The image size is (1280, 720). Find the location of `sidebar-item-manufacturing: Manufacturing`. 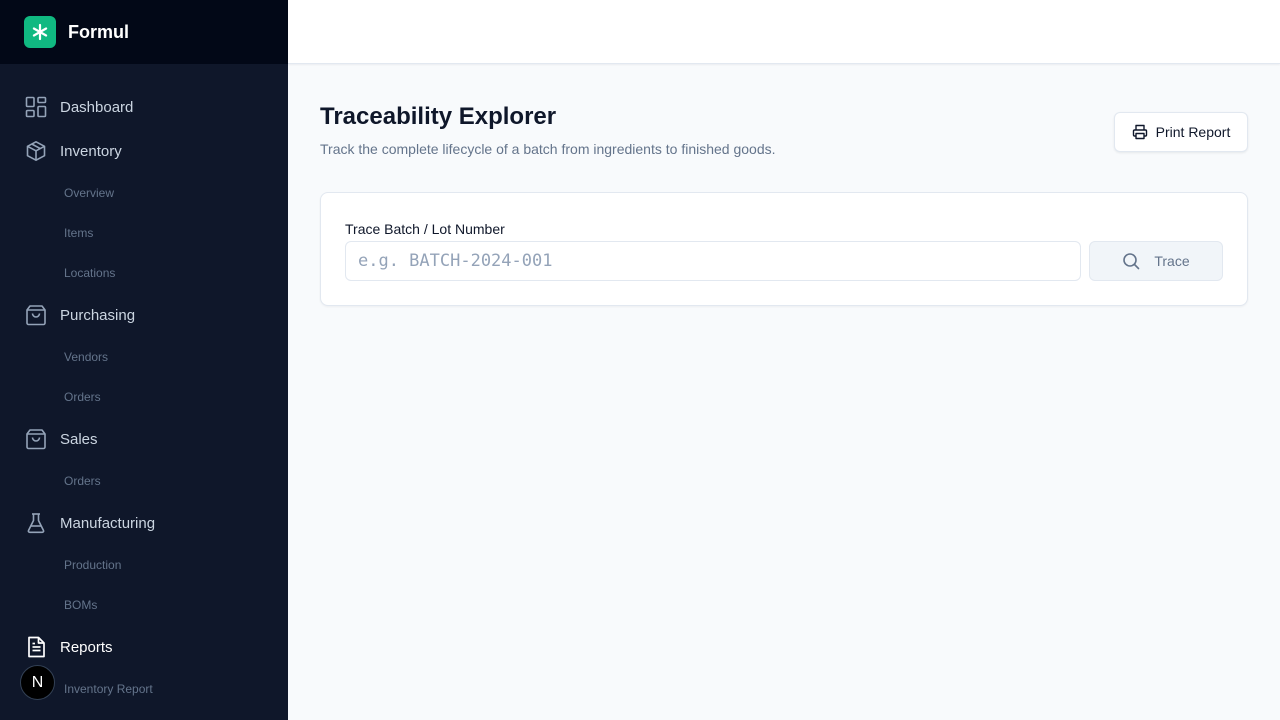

sidebar-item-manufacturing: Manufacturing is located at coordinates (144, 523).